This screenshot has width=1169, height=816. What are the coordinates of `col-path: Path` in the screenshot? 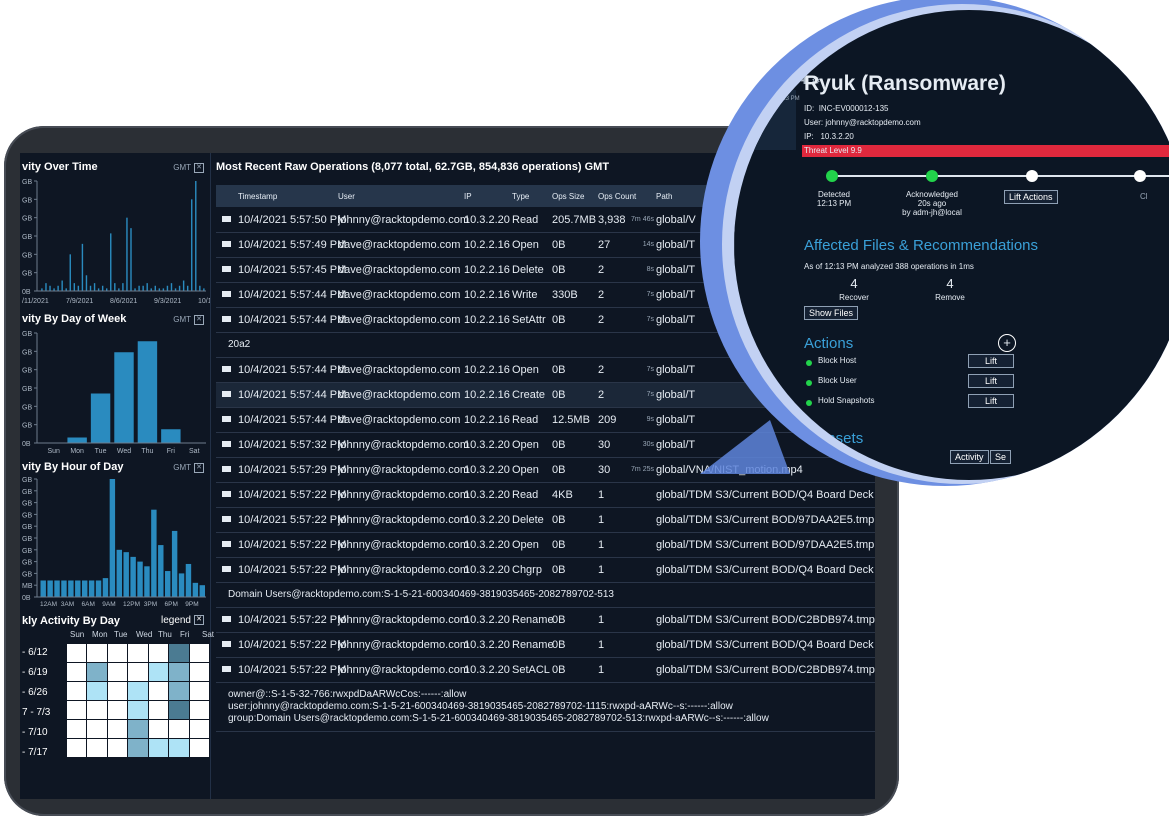 It's located at (664, 196).